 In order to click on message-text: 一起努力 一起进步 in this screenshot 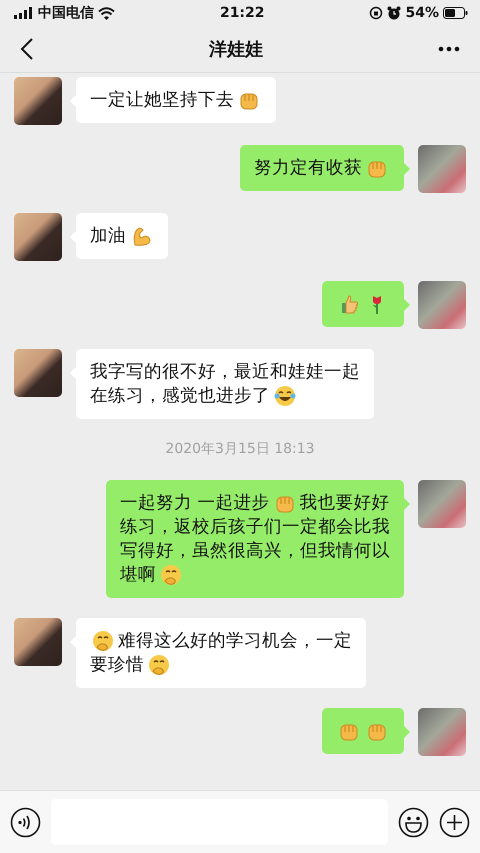, I will do `click(195, 503)`.